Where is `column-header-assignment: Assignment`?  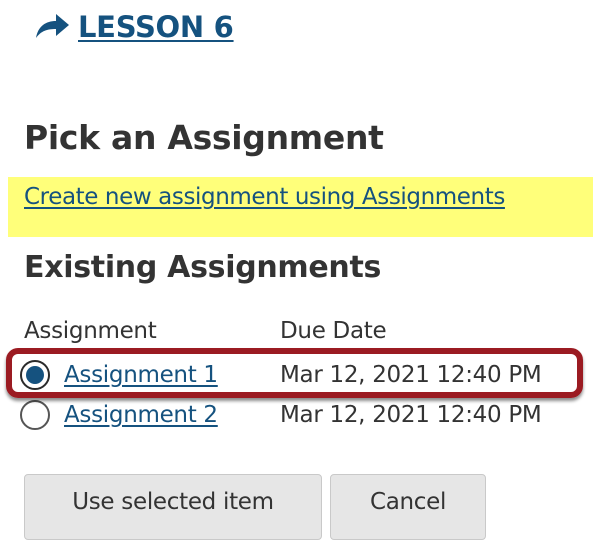
column-header-assignment: Assignment is located at coordinates (90, 331).